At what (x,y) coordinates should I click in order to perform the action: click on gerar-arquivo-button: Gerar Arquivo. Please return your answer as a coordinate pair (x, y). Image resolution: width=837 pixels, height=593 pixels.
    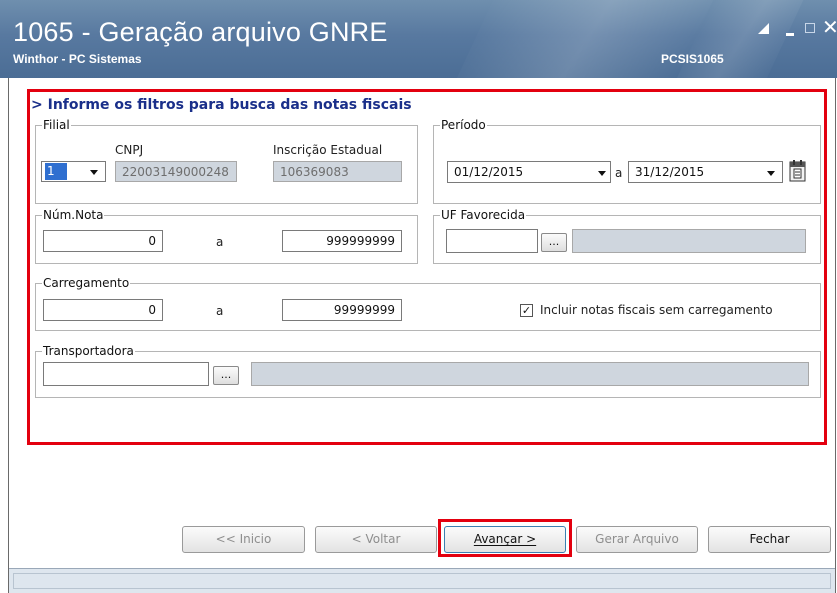
    Looking at the image, I should click on (637, 539).